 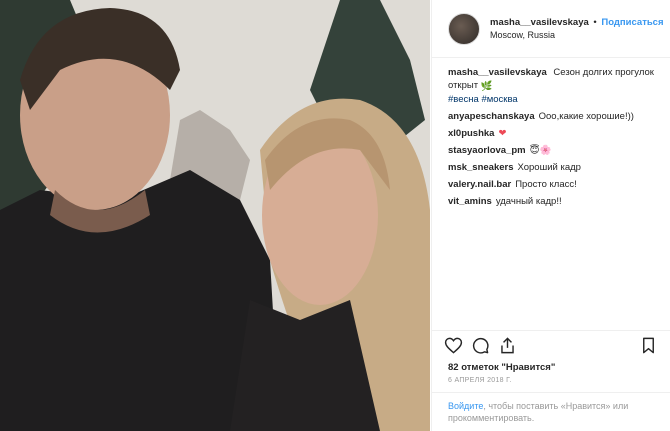 I want to click on avatar, so click(x=464, y=28).